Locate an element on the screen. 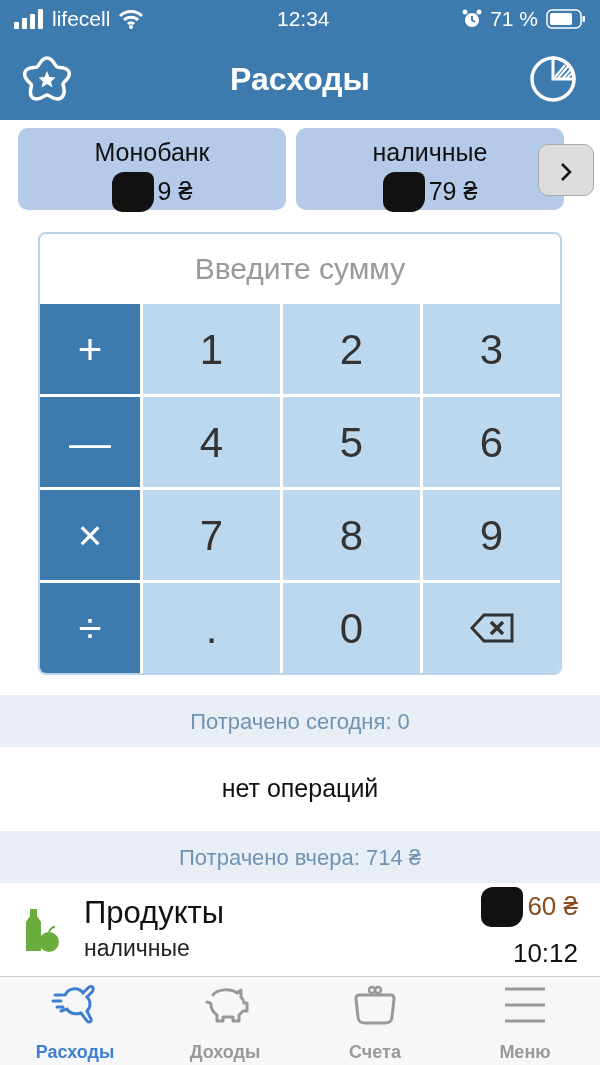 This screenshot has width=600, height=1065. category-name: Продукты is located at coordinates (155, 912).